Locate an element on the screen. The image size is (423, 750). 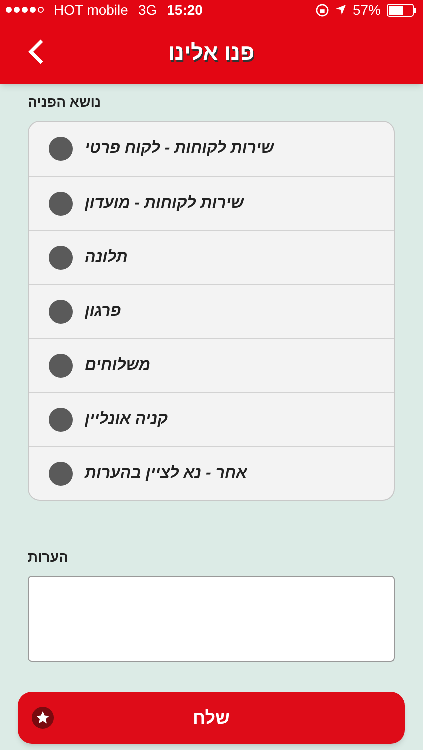
subject-option: אחר - נא לציין בהערות is located at coordinates (211, 473).